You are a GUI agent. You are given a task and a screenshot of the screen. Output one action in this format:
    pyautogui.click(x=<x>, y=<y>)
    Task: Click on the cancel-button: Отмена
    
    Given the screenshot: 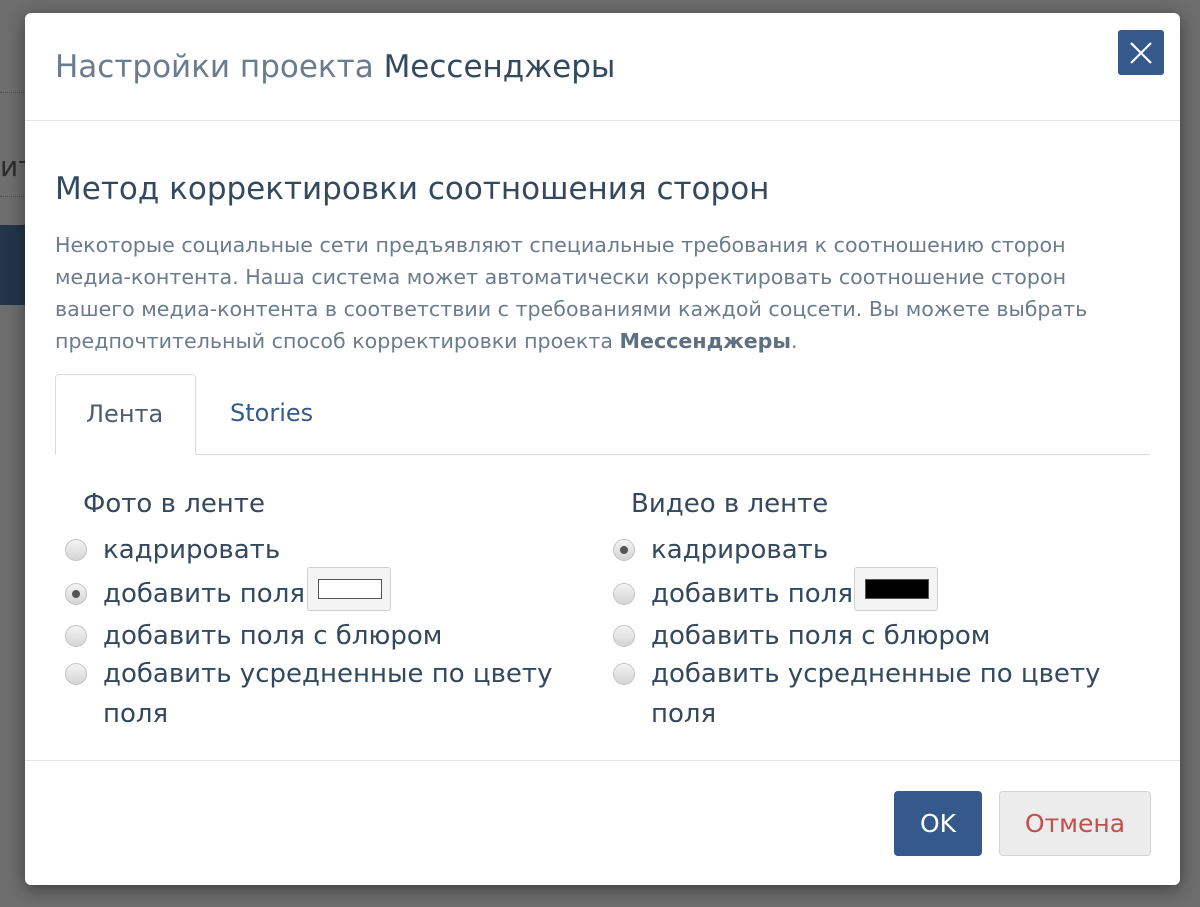 What is the action you would take?
    pyautogui.click(x=1075, y=823)
    